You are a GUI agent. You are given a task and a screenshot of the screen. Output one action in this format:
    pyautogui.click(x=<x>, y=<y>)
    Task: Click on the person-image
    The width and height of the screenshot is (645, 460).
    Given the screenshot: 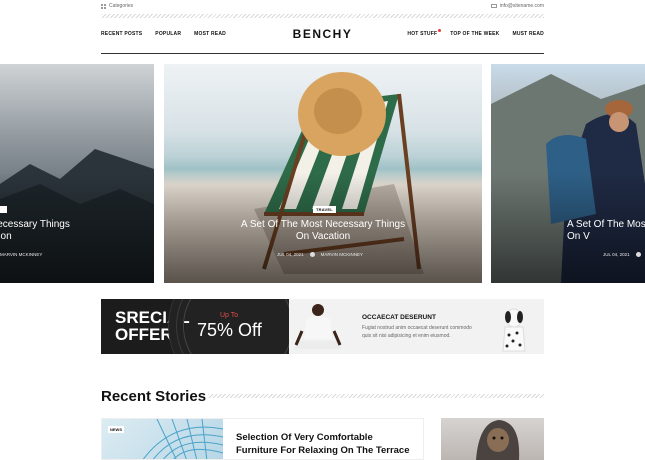 What is the action you would take?
    pyautogui.click(x=318, y=326)
    